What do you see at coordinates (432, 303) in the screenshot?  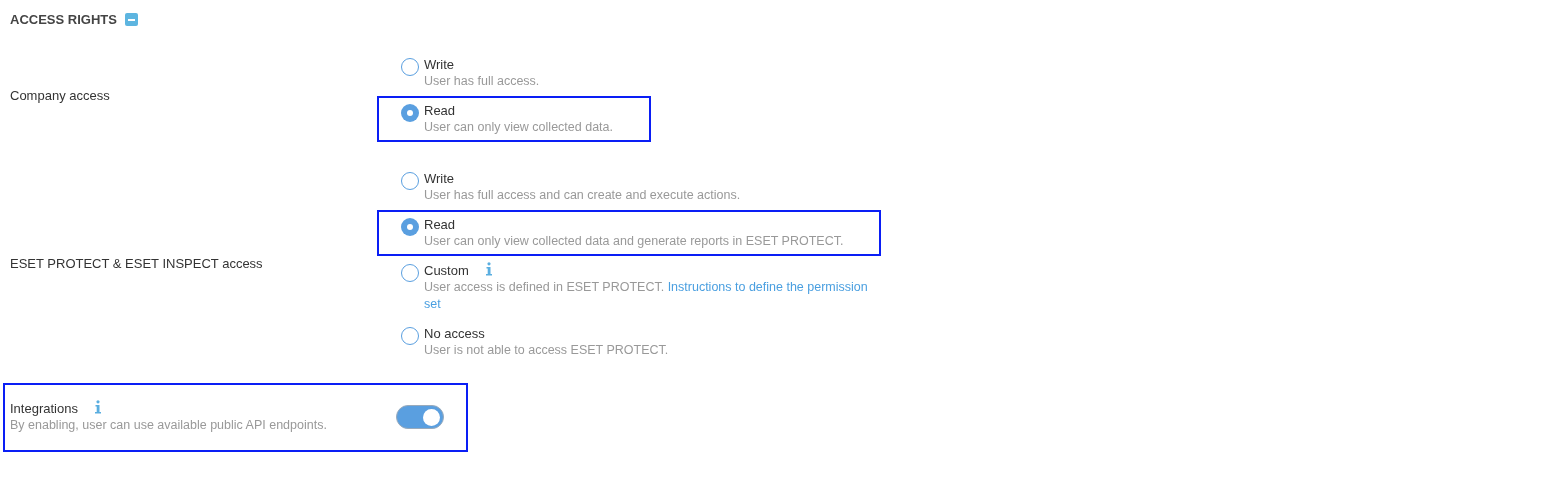 I see `permission-link: set` at bounding box center [432, 303].